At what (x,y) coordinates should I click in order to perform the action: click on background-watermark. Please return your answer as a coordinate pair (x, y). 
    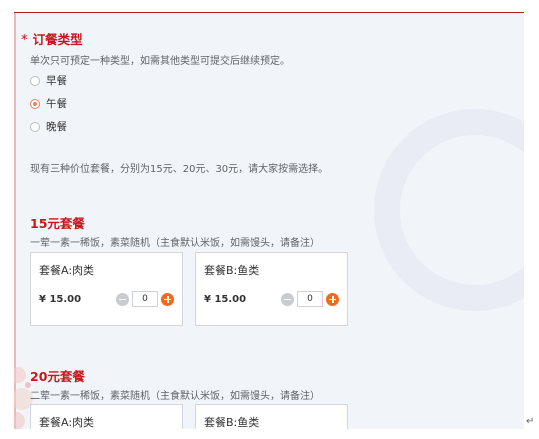
    Looking at the image, I should click on (449, 210).